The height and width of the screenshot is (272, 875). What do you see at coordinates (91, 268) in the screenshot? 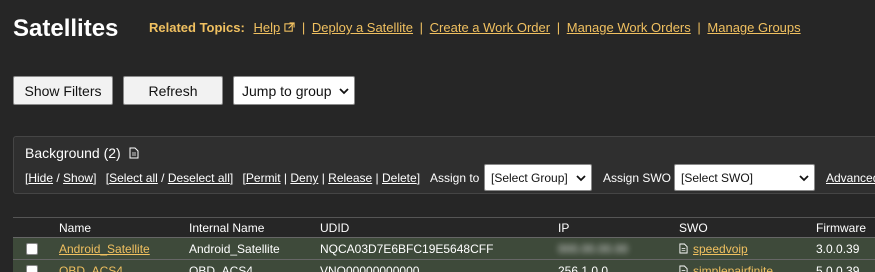
I see `satellite-name-link: OBD_ACS4` at bounding box center [91, 268].